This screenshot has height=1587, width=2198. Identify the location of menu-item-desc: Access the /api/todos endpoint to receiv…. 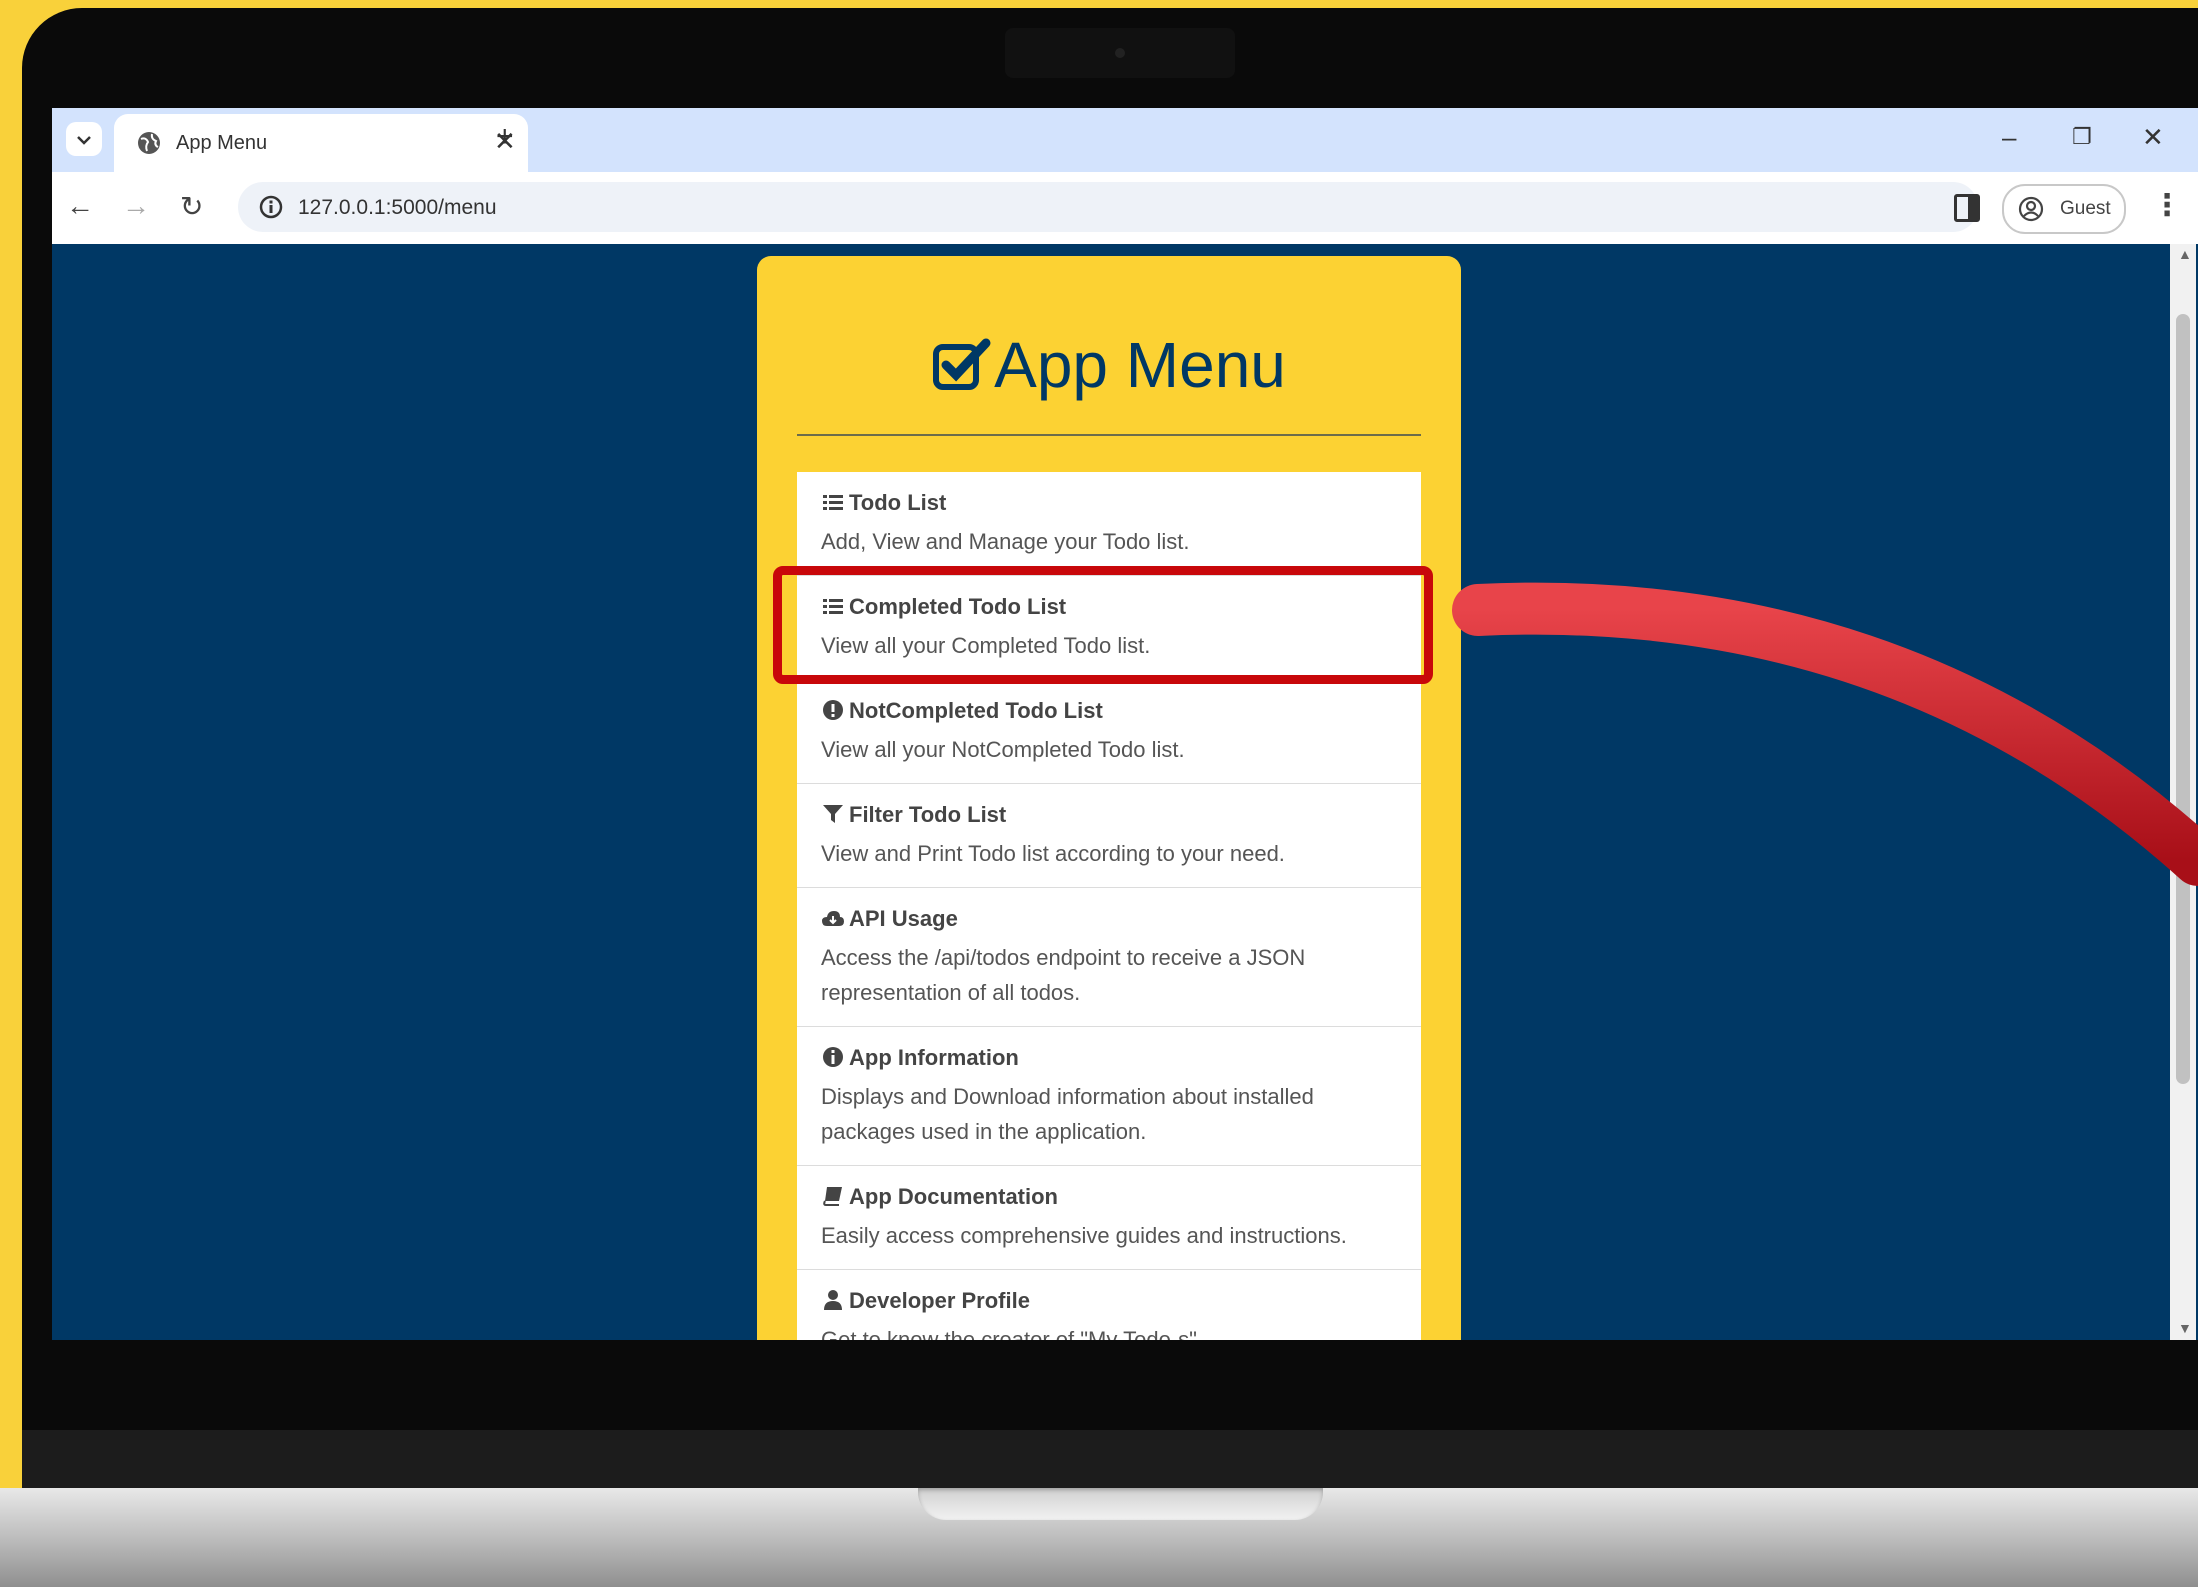
(1063, 975).